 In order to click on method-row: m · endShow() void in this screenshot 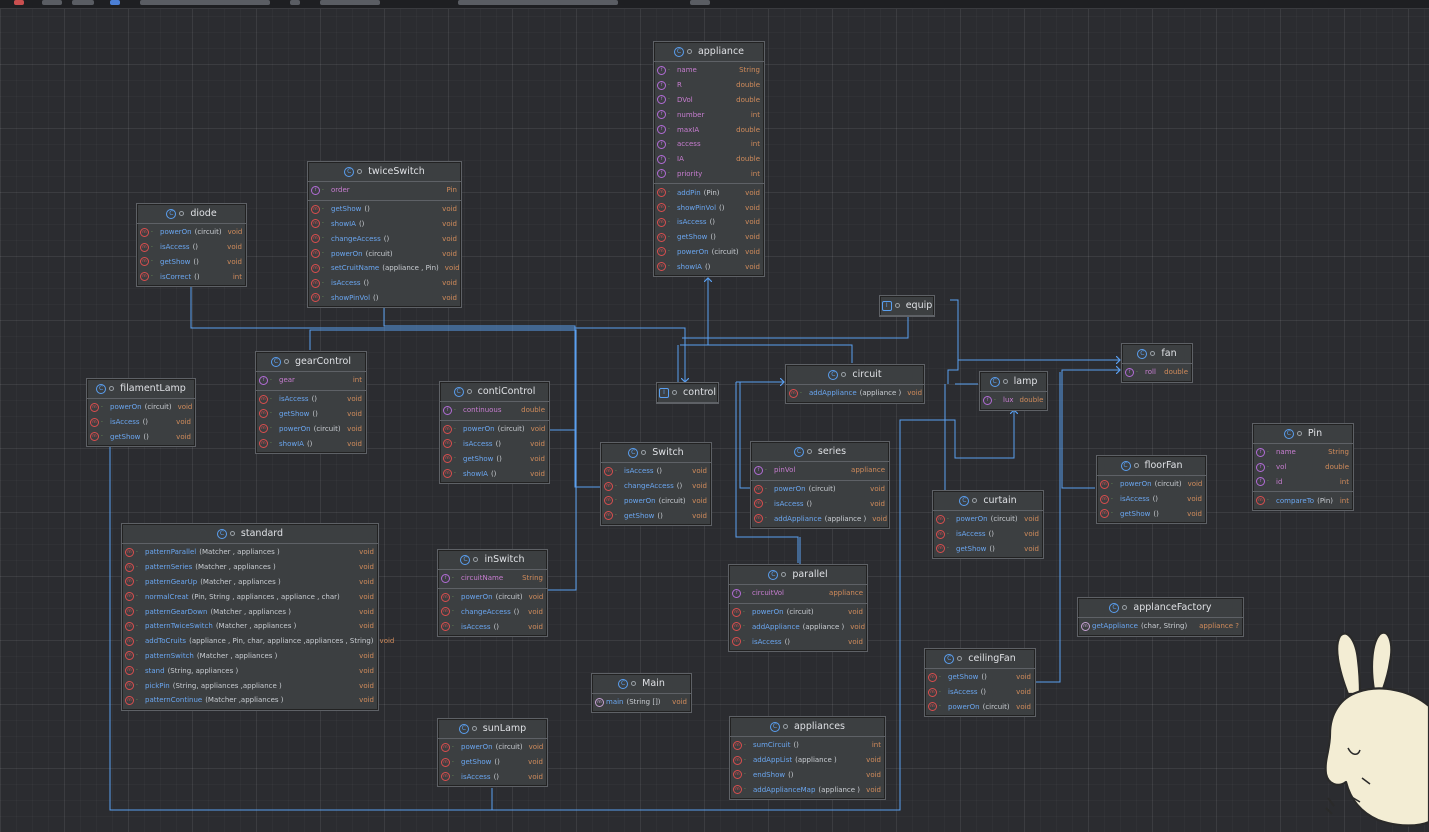, I will do `click(807, 775)`.